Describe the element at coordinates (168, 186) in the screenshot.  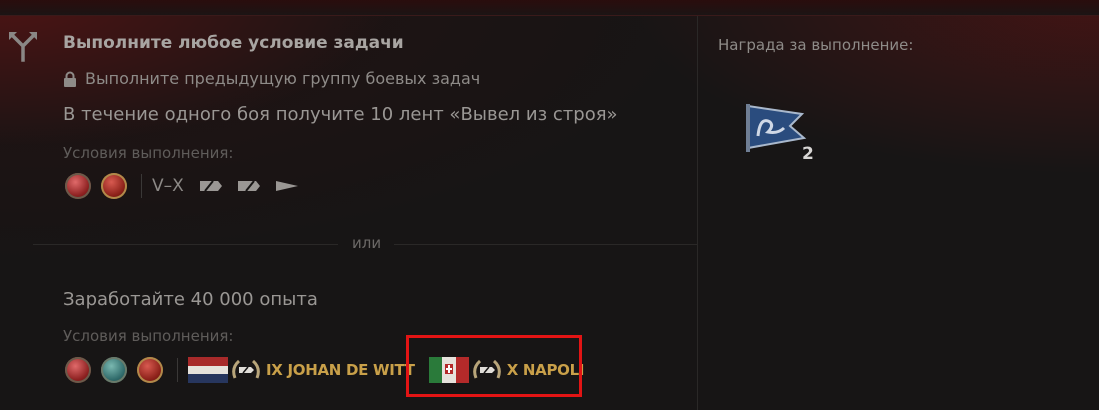
I see `tier-range: V–X` at that location.